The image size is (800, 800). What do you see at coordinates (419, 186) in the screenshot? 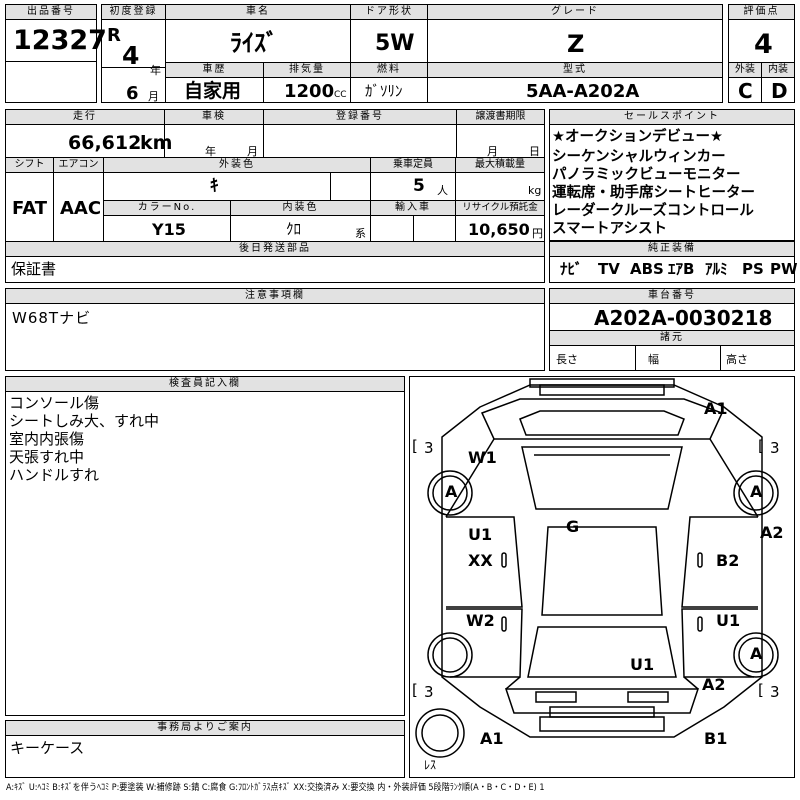
I see `capacity: 5` at bounding box center [419, 186].